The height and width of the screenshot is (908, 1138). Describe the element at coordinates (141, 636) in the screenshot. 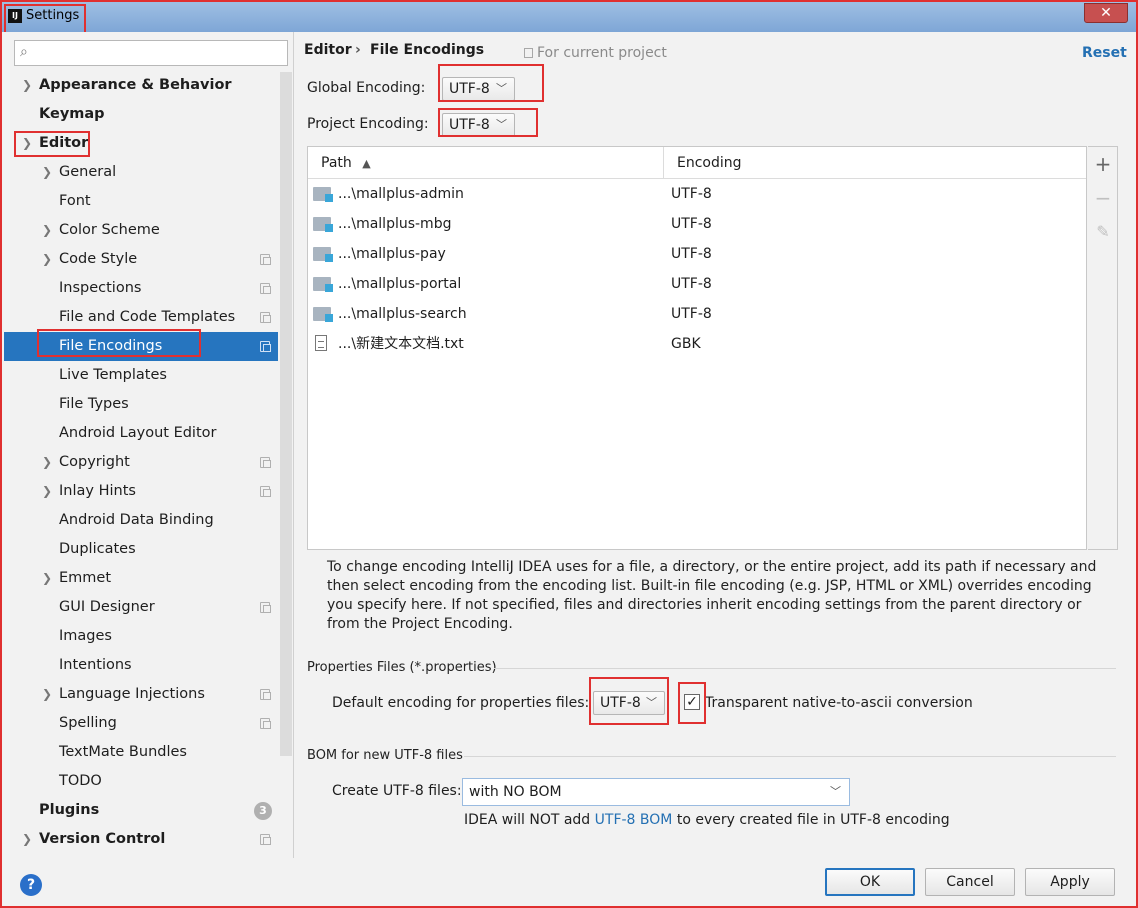

I see `sidebar-item-images: Images` at that location.